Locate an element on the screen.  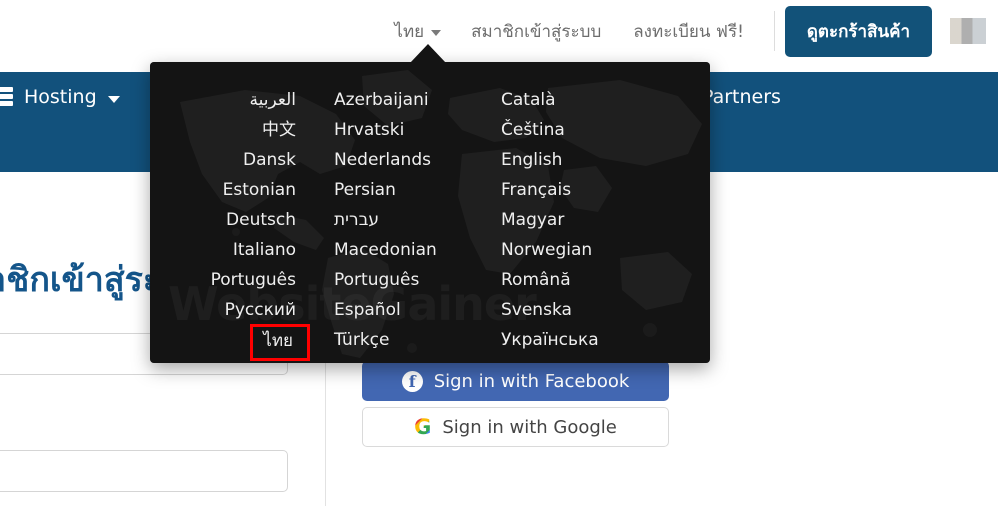
language-option-magyar: Magyar is located at coordinates (582, 220).